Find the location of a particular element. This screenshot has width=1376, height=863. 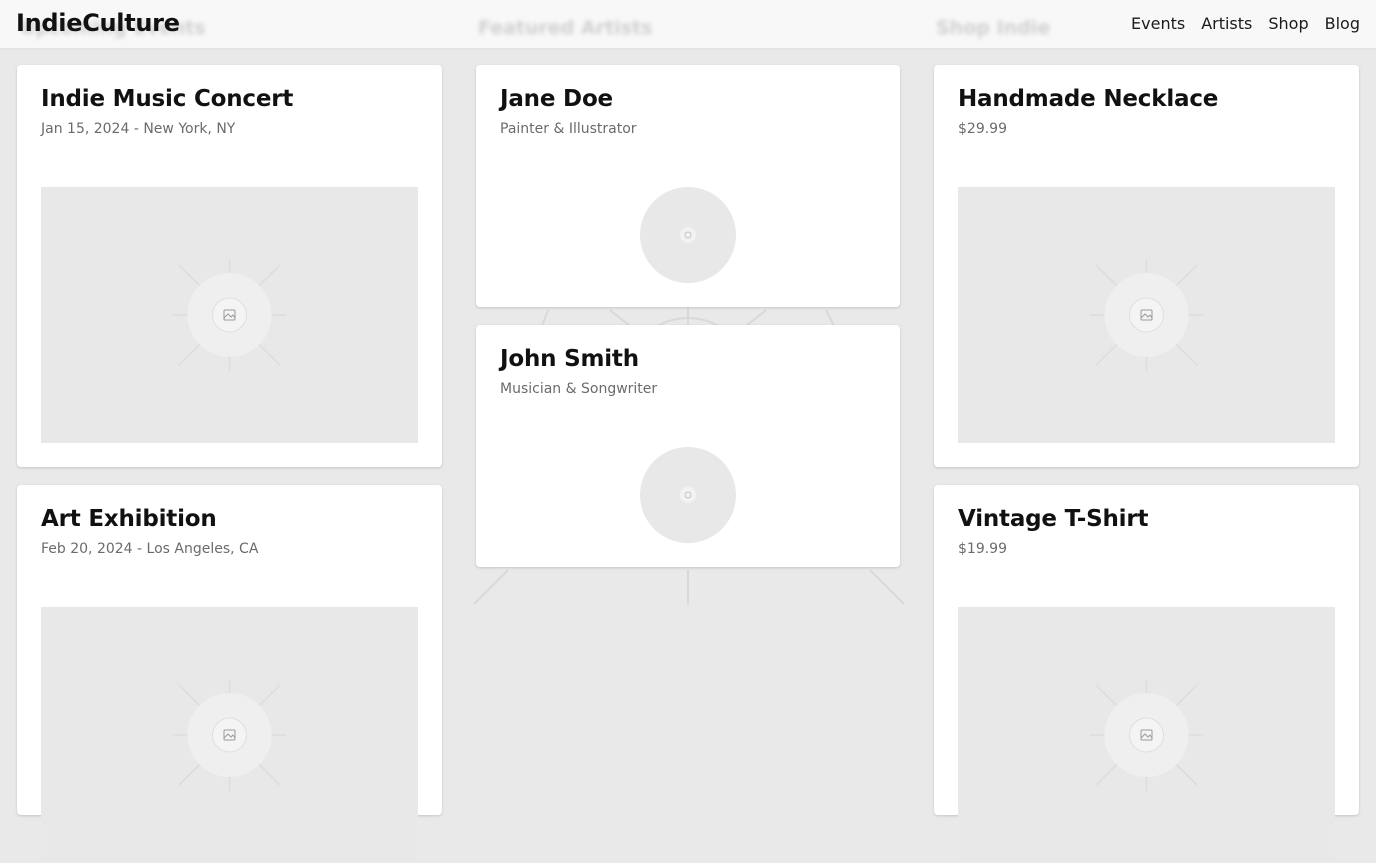

artist-role: Painter & Illustrator is located at coordinates (568, 129).